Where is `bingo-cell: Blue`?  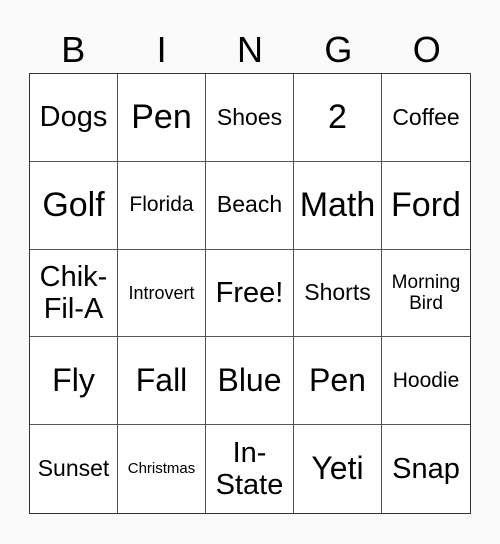 bingo-cell: Blue is located at coordinates (250, 381).